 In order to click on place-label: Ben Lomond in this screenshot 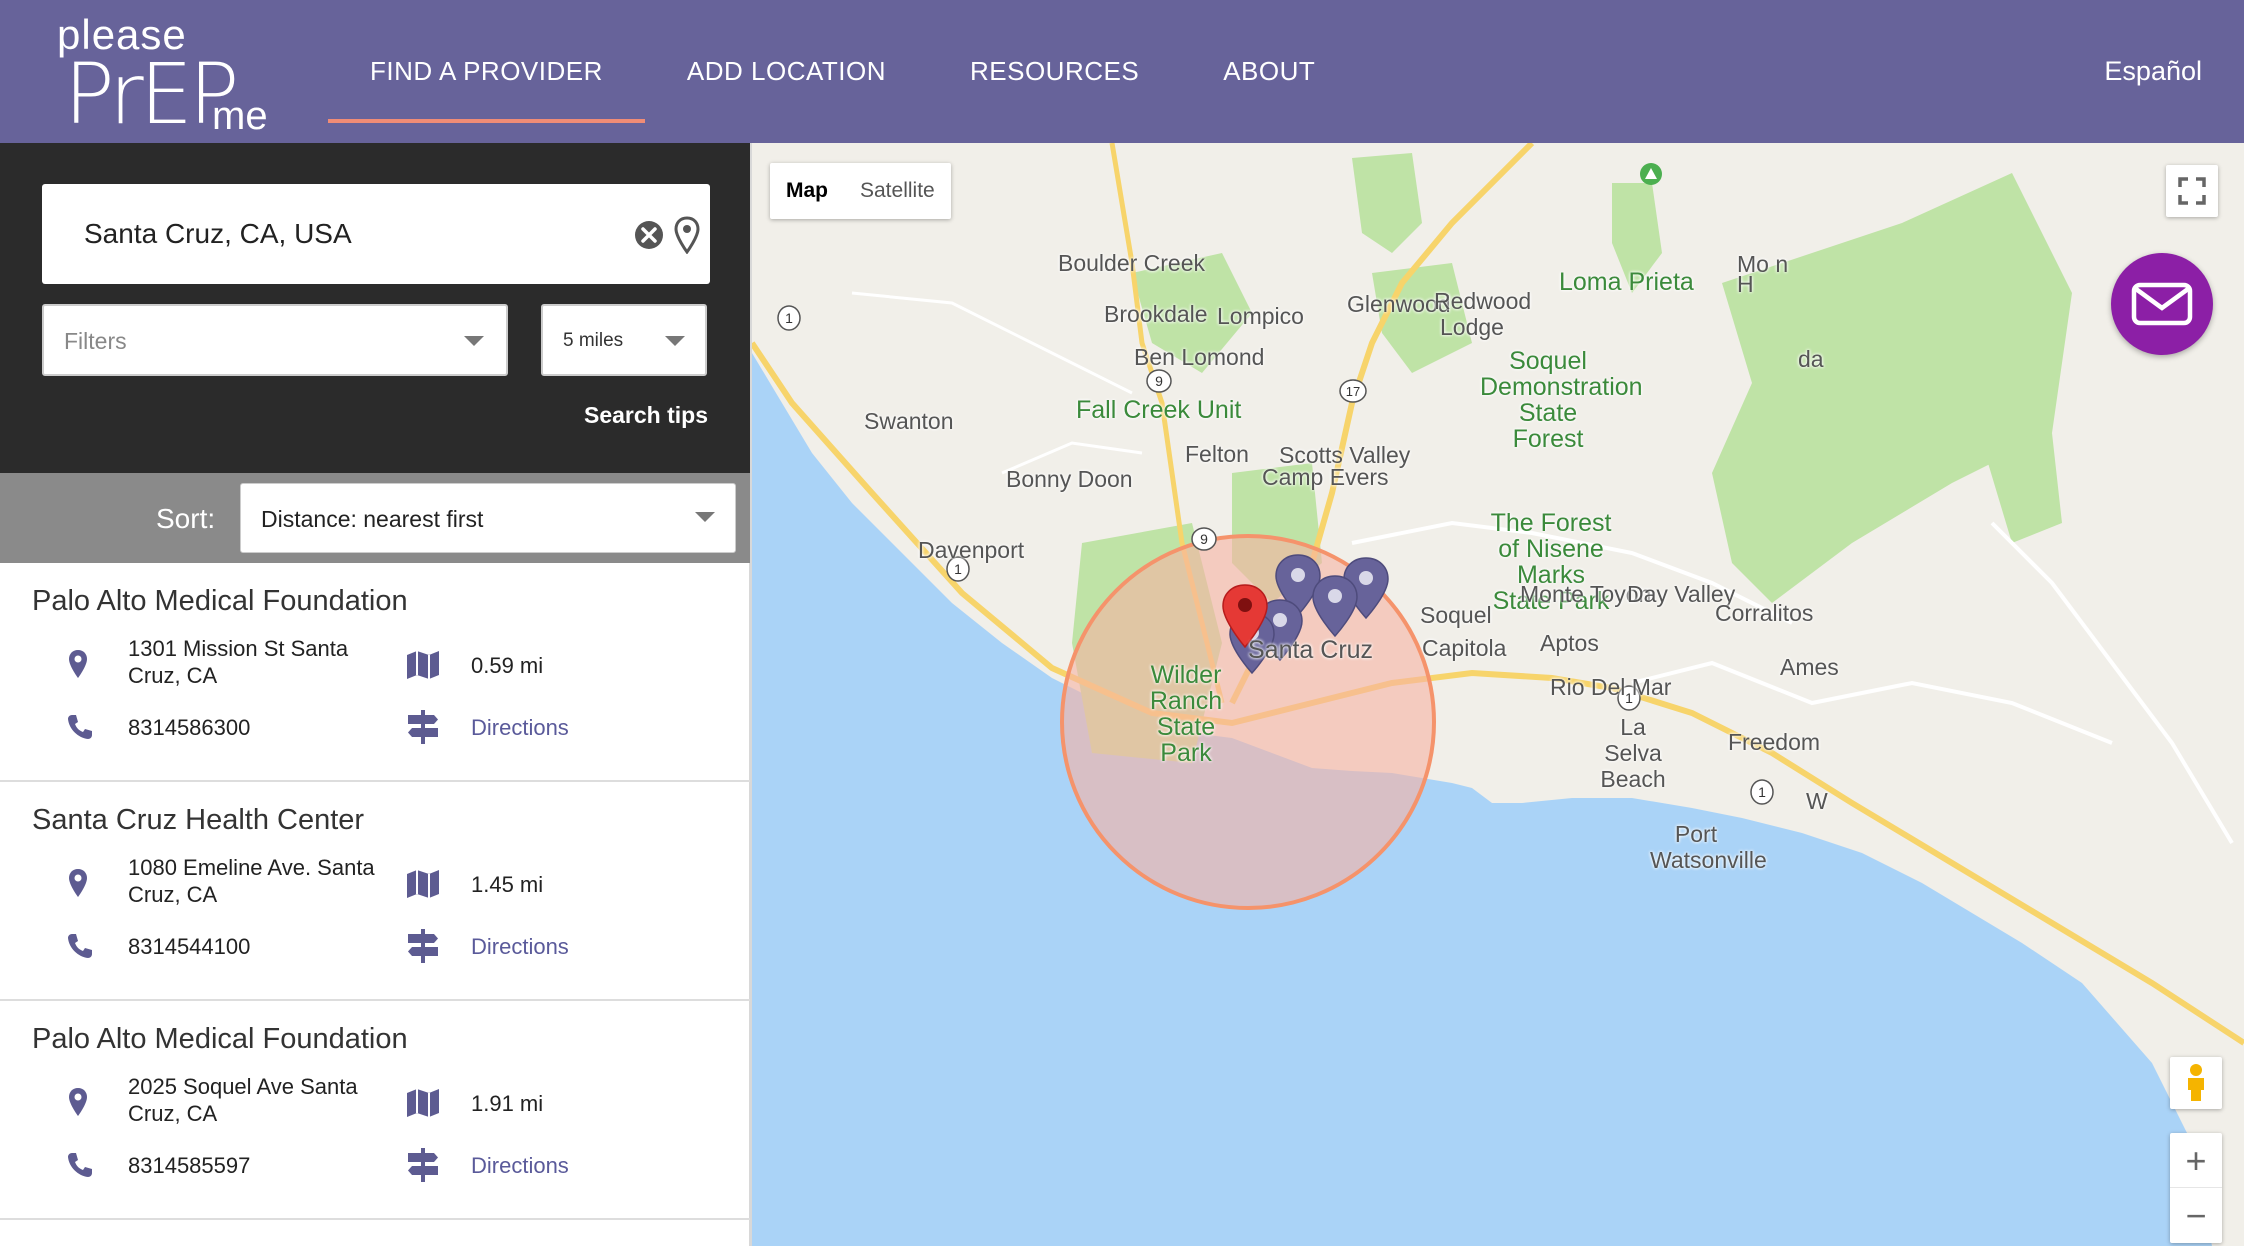, I will do `click(1199, 357)`.